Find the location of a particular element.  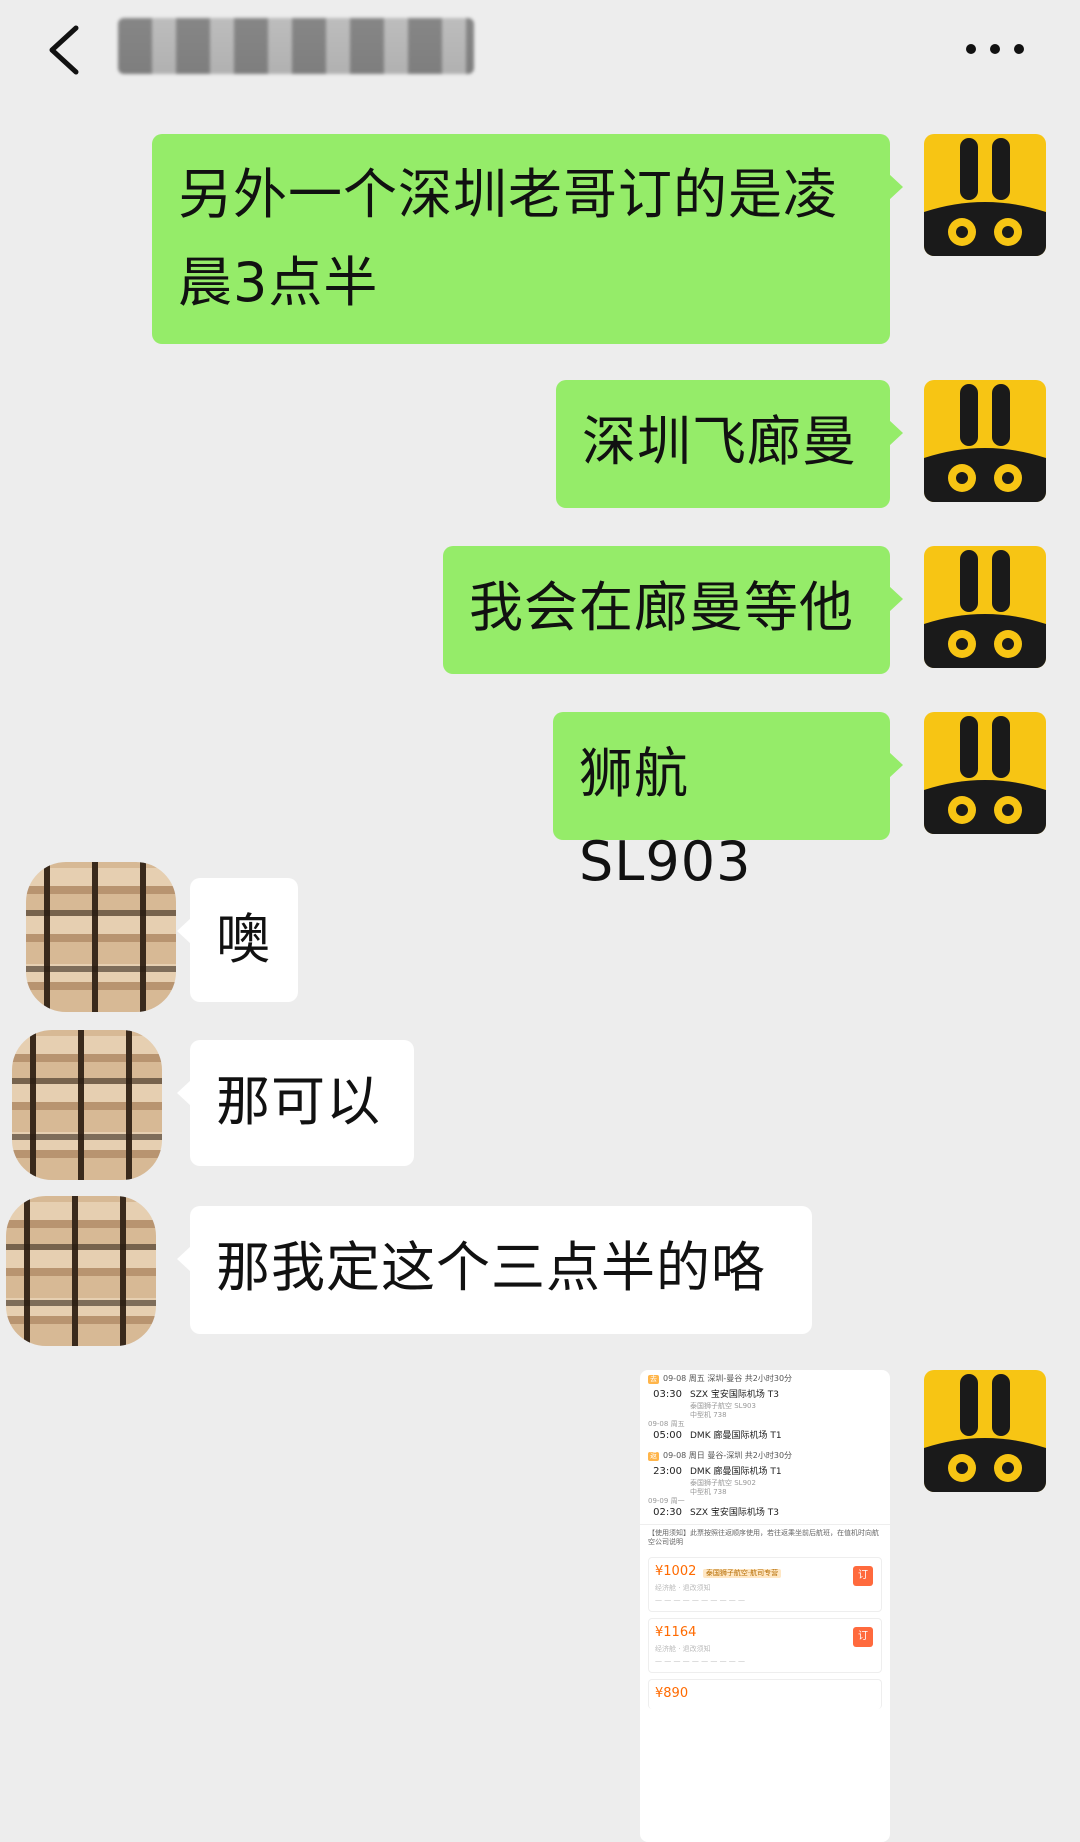

message-bubble-incoming: 噢 is located at coordinates (237, 940).